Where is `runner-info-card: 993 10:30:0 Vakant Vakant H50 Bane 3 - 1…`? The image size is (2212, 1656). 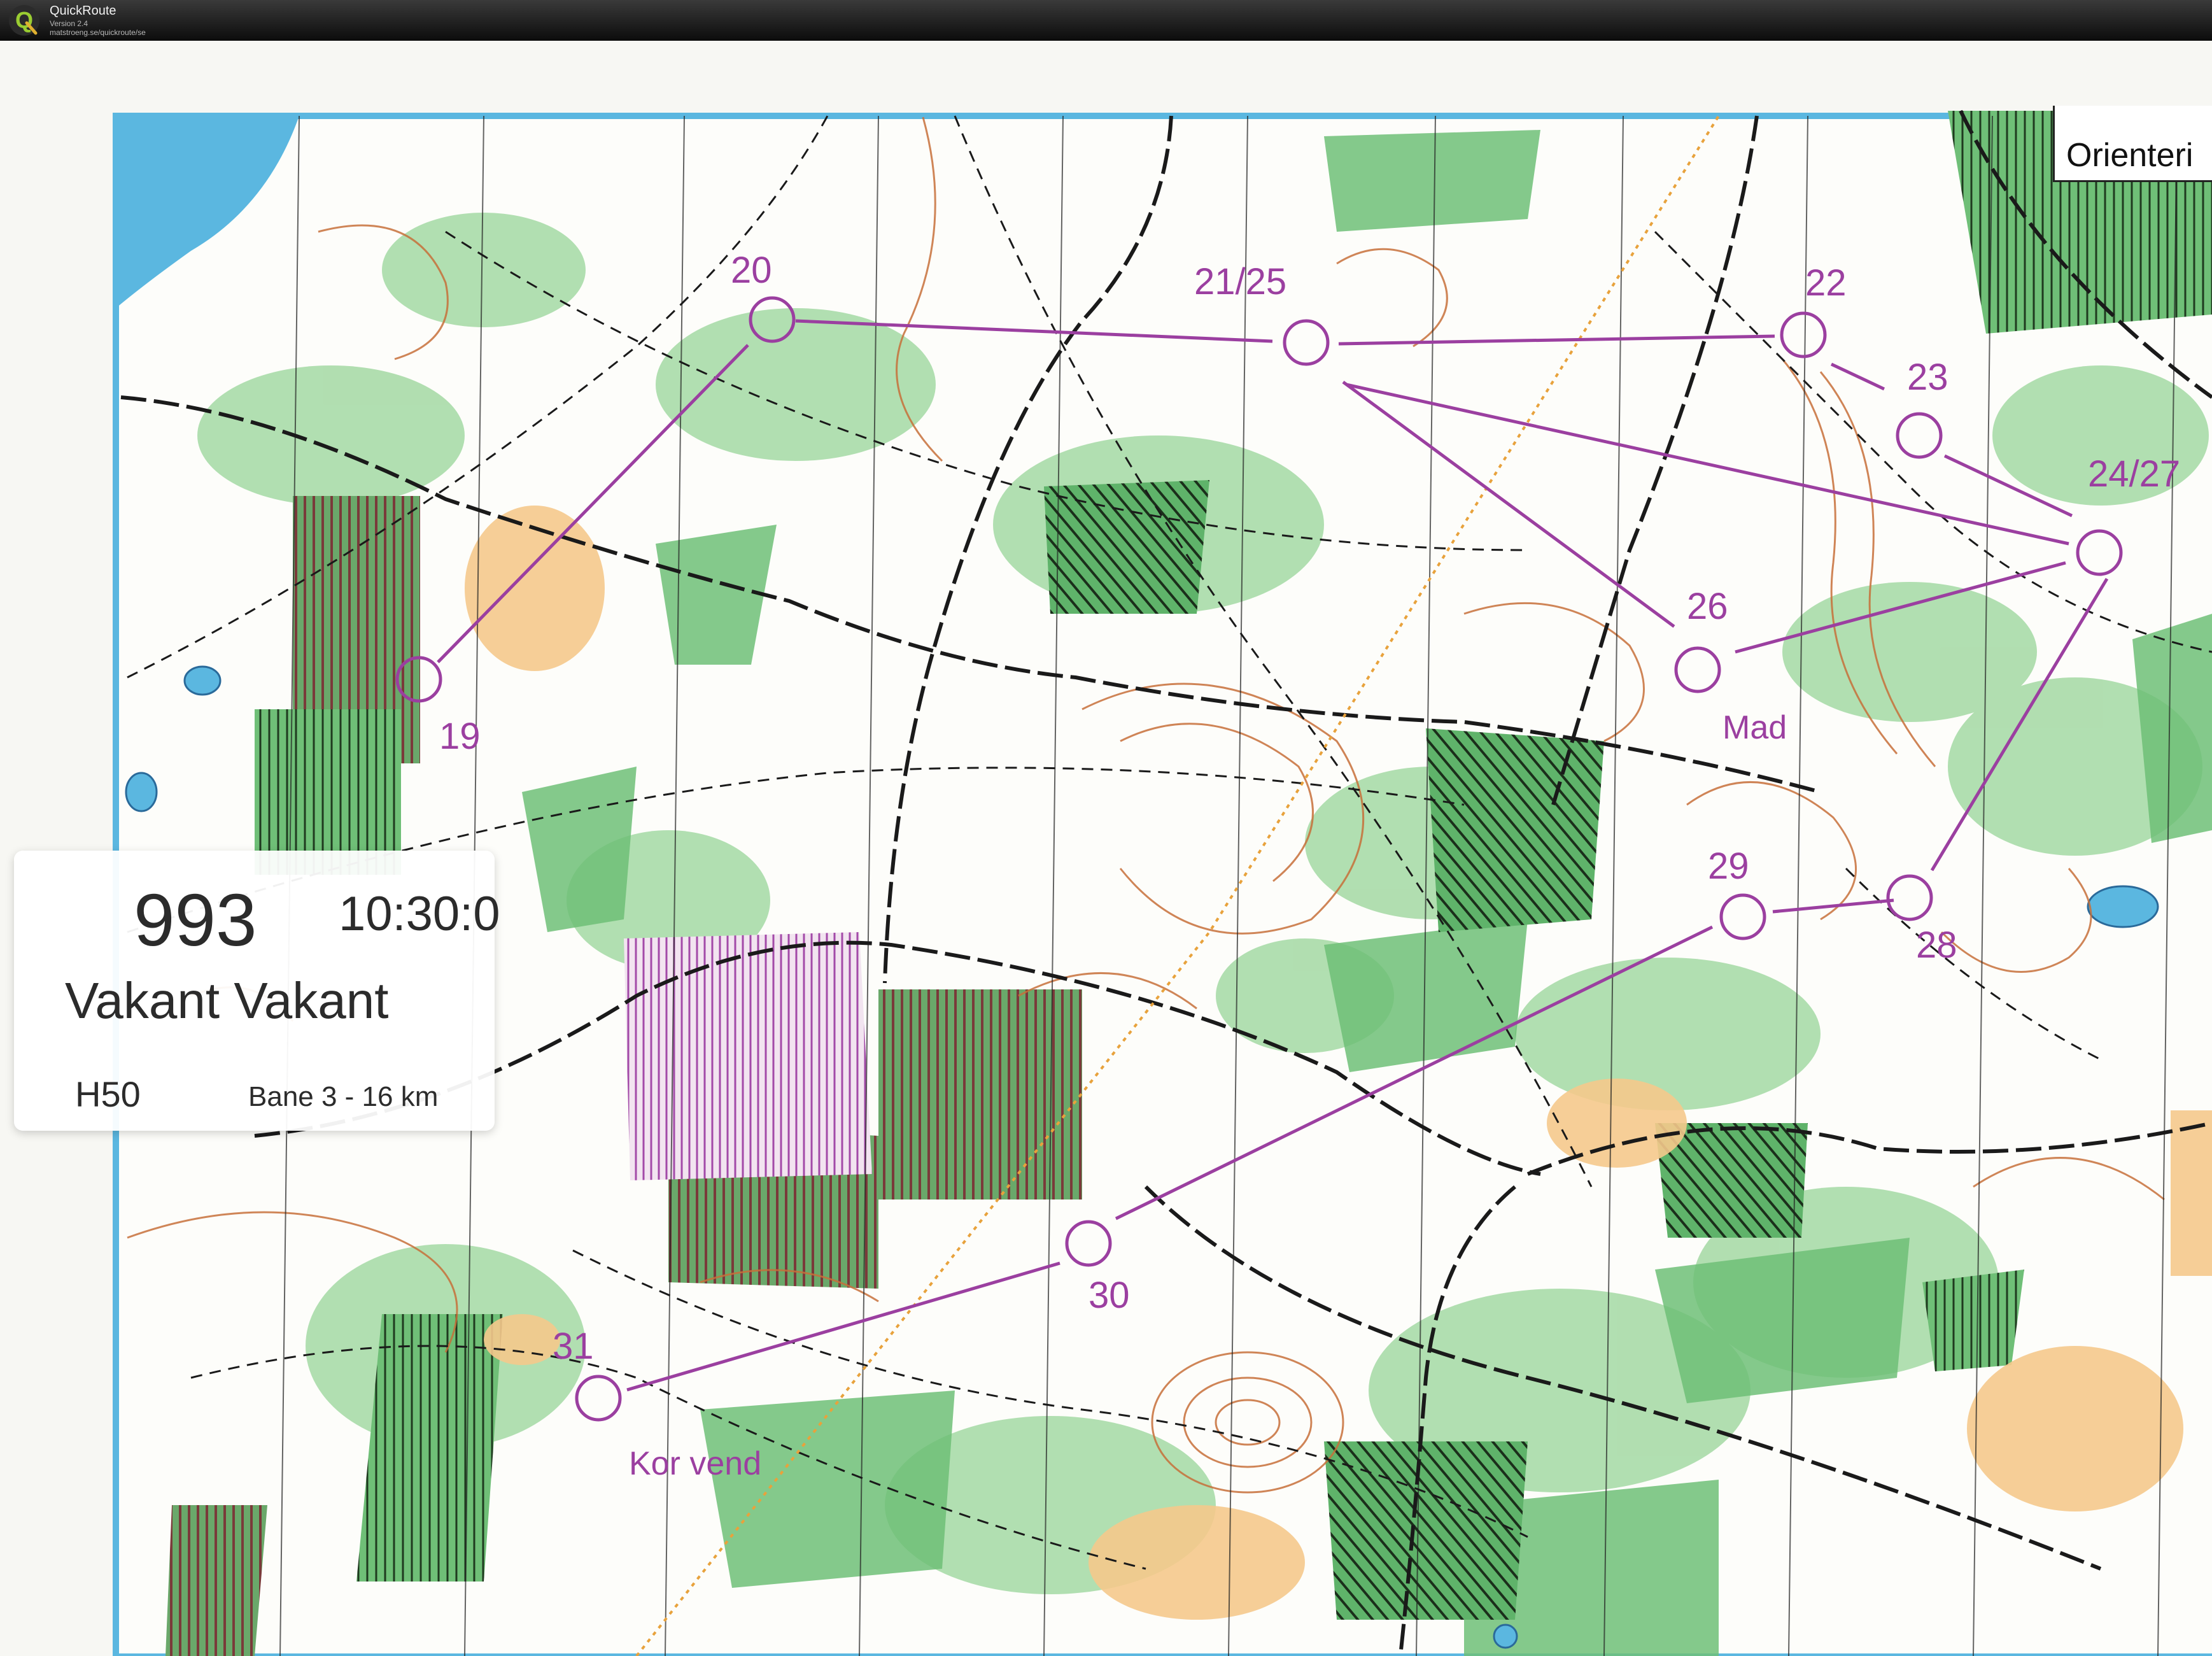
runner-info-card: 993 10:30:0 Vakant Vakant H50 Bane 3 - 1… is located at coordinates (257, 991).